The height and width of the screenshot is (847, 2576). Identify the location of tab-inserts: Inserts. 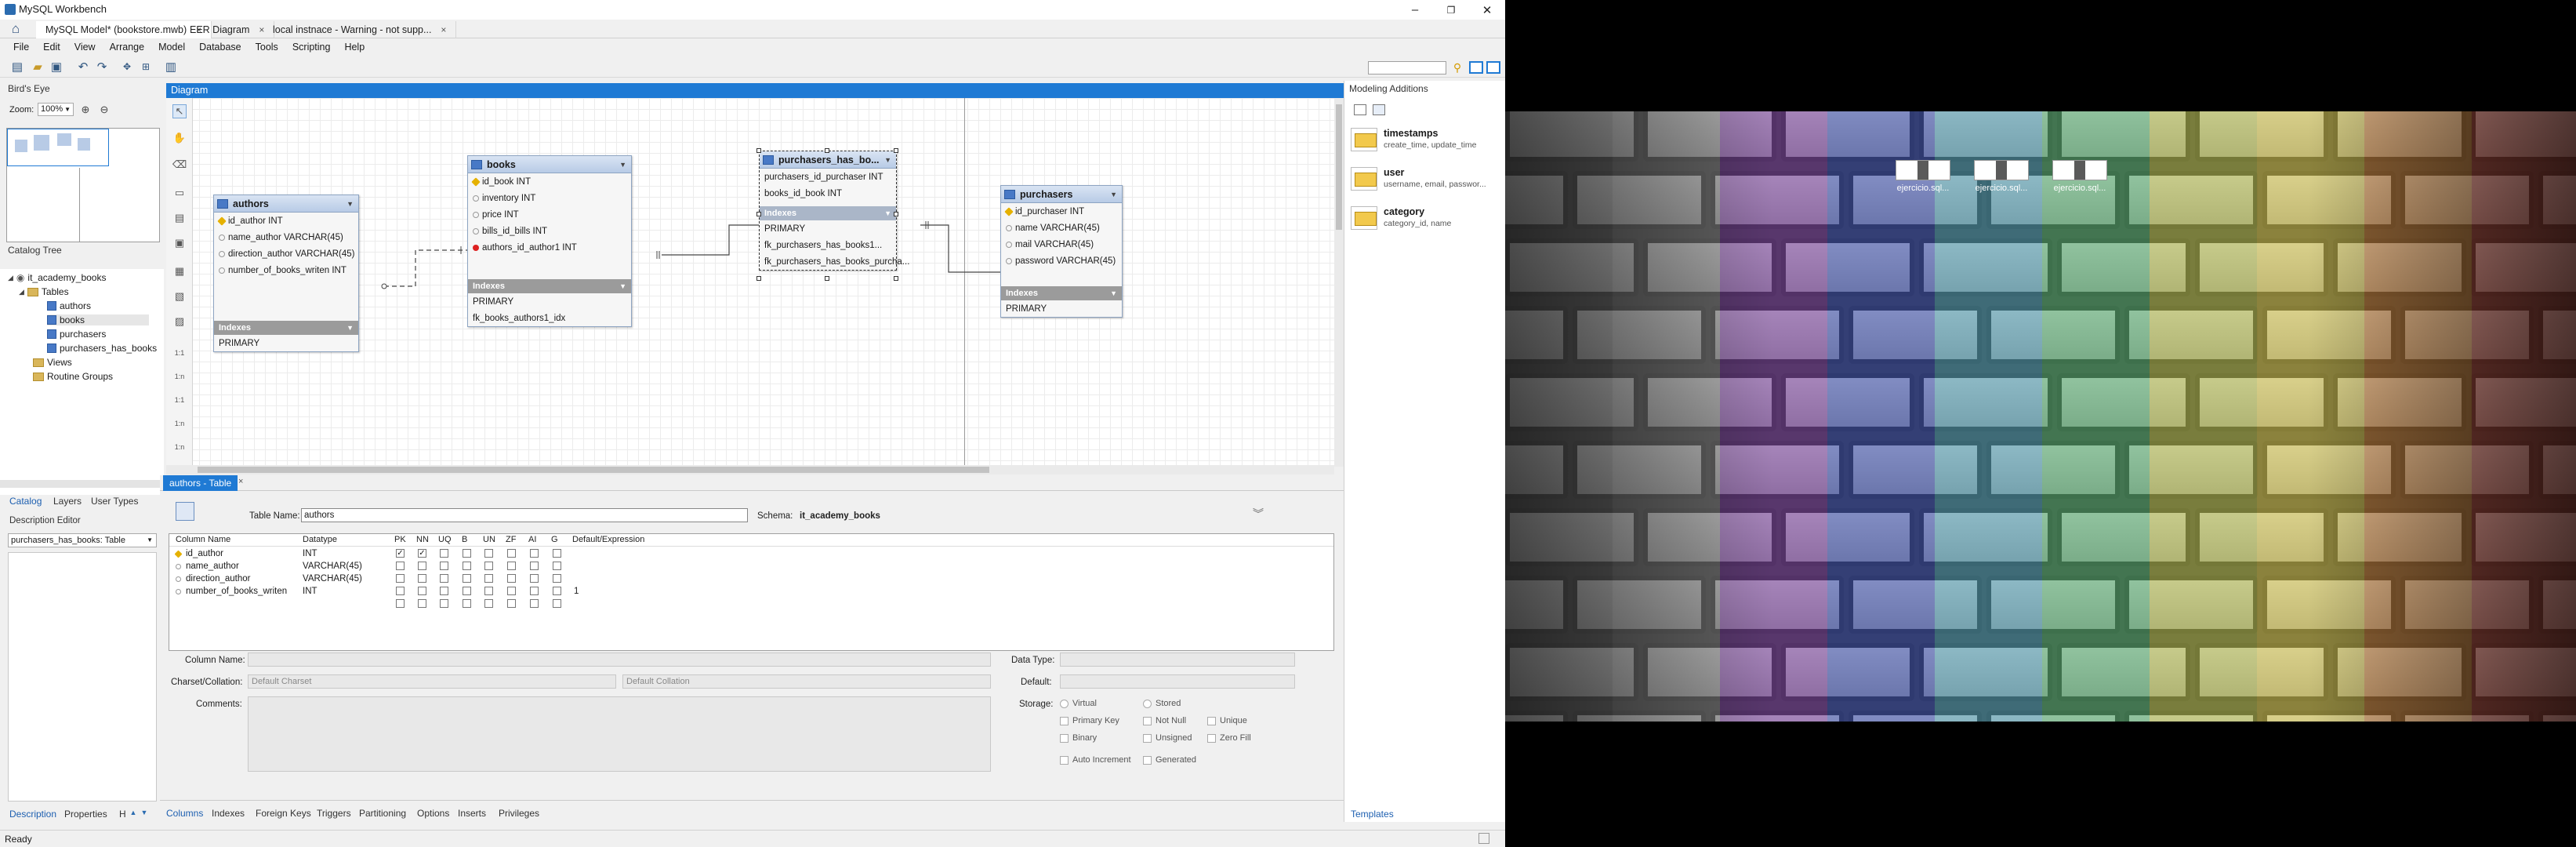
(472, 813).